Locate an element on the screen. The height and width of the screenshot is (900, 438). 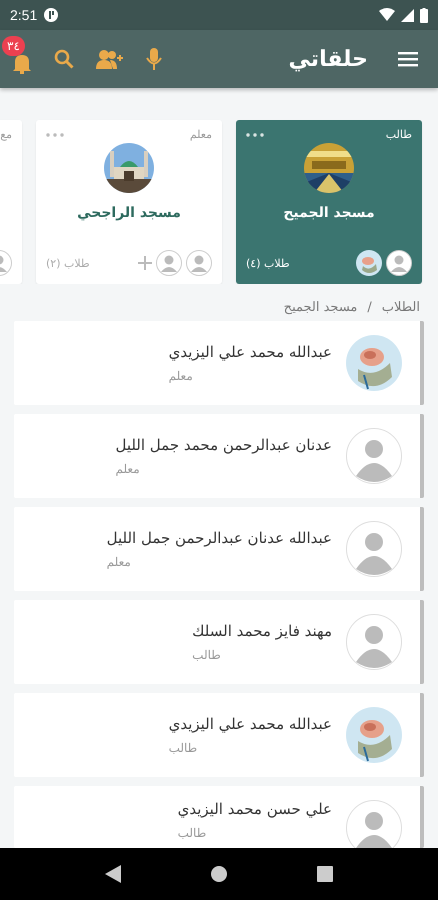
person-card: عبدالله عدنان عبدالرحمن جمل الليل معلم is located at coordinates (219, 549).